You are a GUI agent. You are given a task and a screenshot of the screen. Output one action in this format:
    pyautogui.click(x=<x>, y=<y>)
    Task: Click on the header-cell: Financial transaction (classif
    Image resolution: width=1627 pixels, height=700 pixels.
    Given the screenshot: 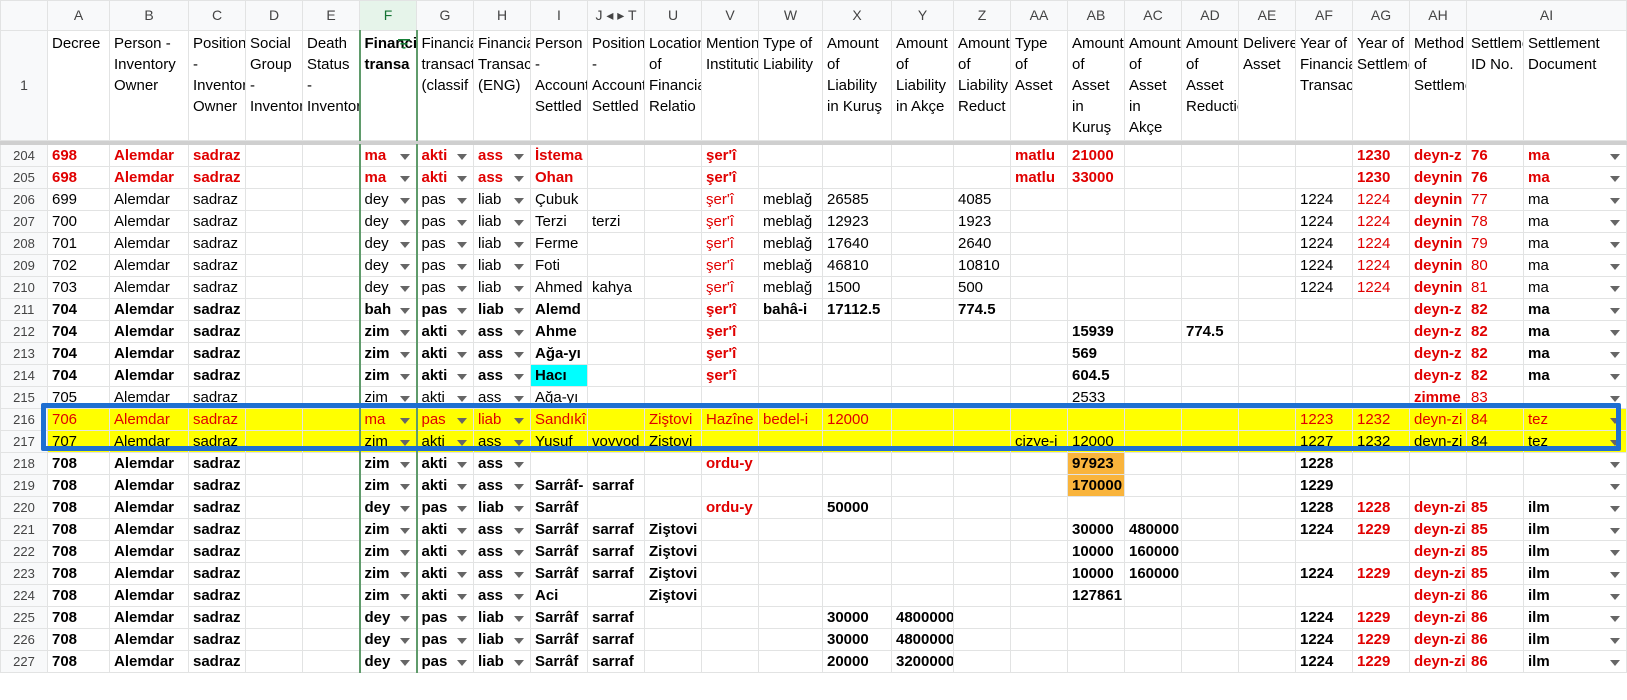 What is the action you would take?
    pyautogui.click(x=445, y=85)
    